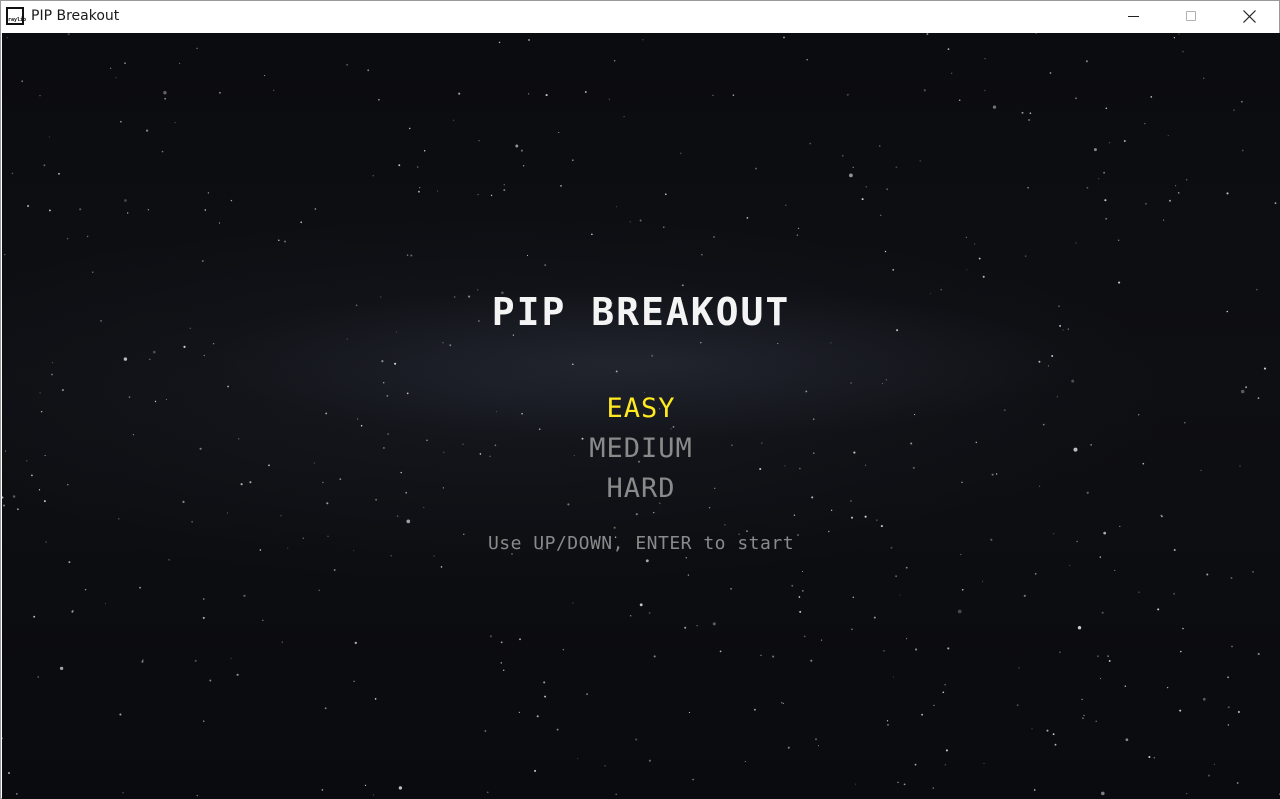 The height and width of the screenshot is (799, 1280). What do you see at coordinates (641, 488) in the screenshot?
I see `menu-option-hard: HARD` at bounding box center [641, 488].